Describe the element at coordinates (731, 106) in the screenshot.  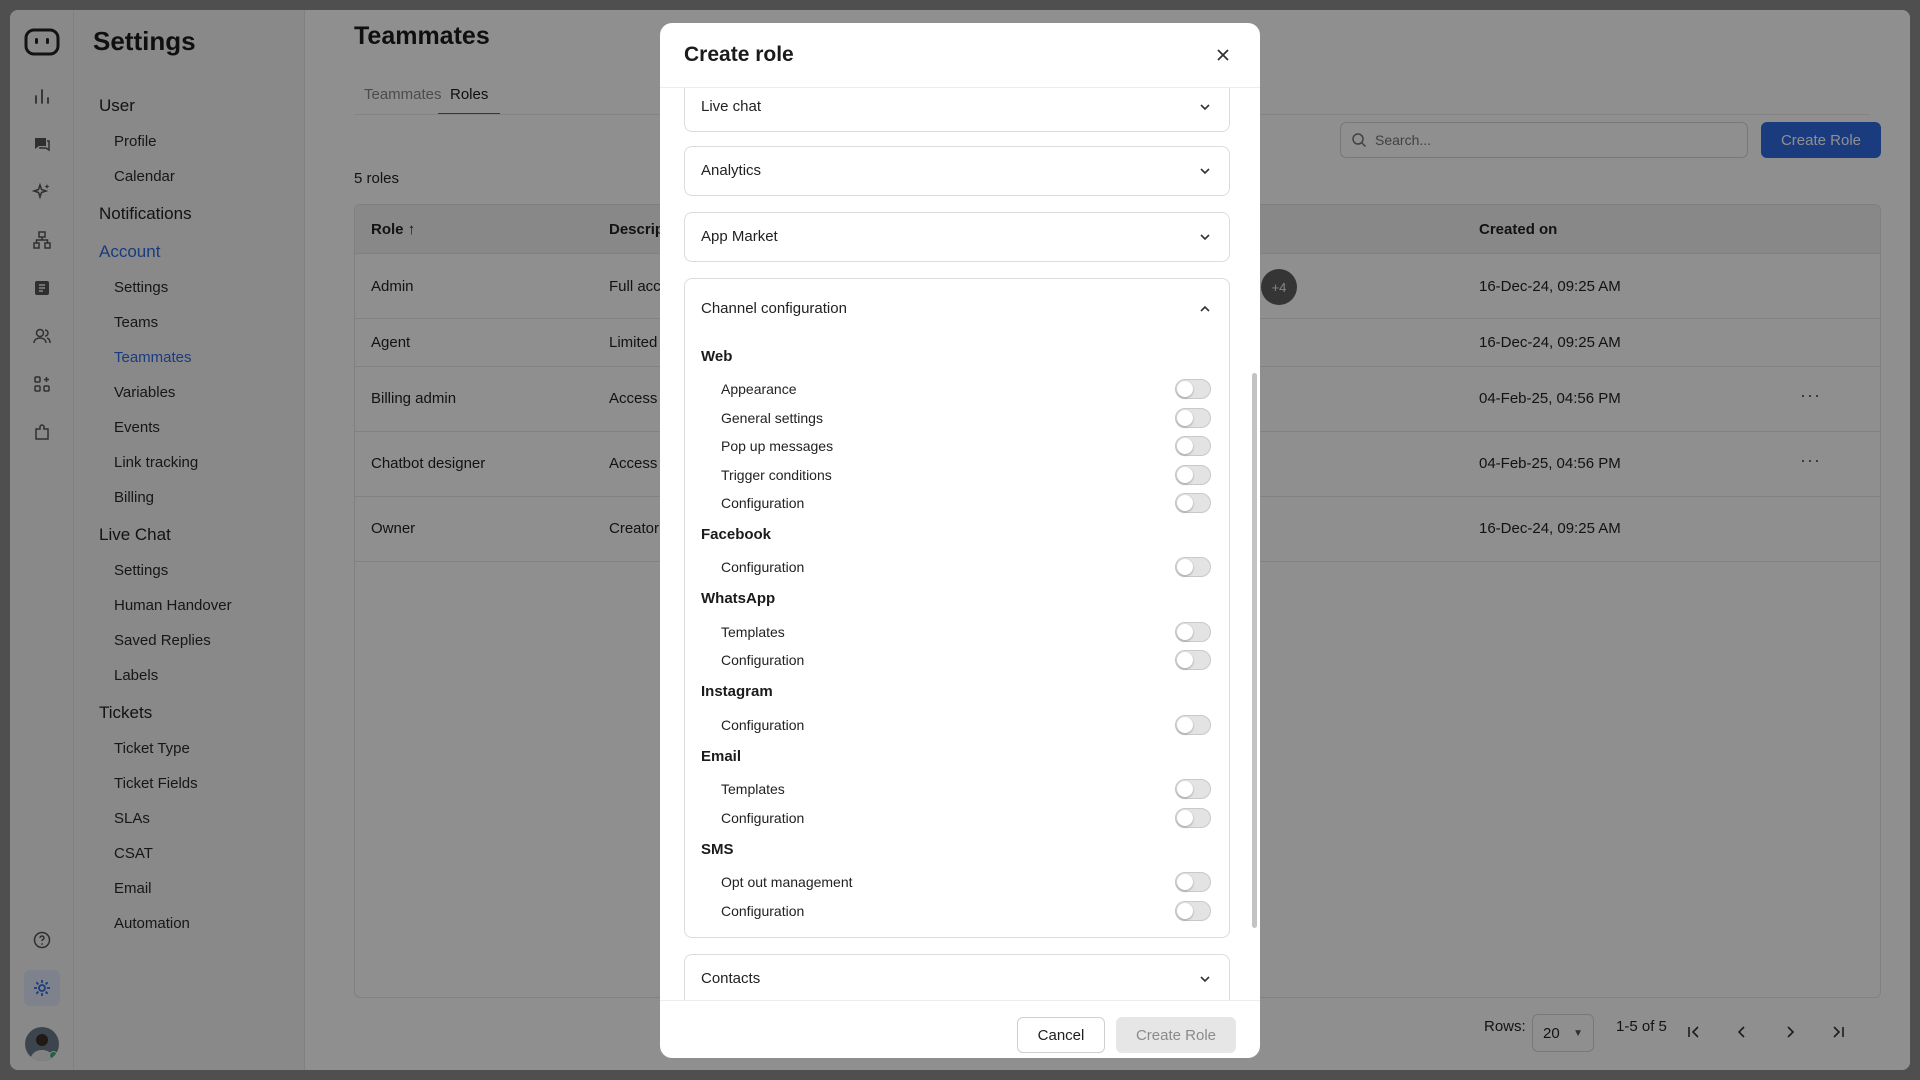
I see `section-title: Live chat` at that location.